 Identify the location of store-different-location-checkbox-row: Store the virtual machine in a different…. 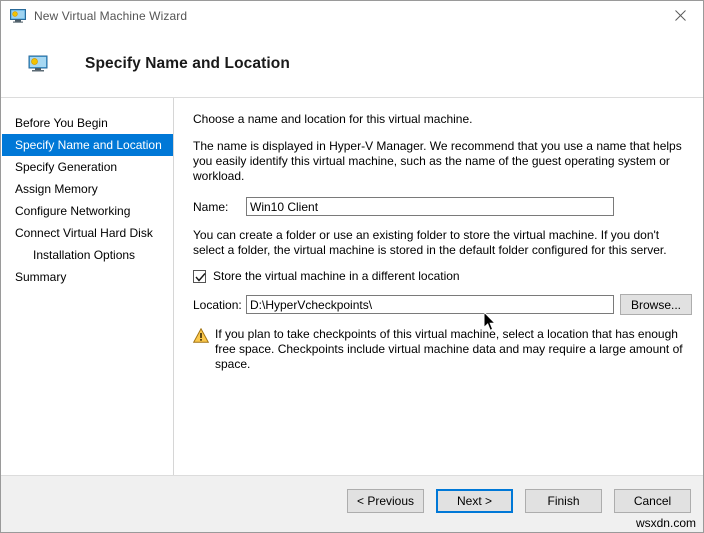
(443, 276).